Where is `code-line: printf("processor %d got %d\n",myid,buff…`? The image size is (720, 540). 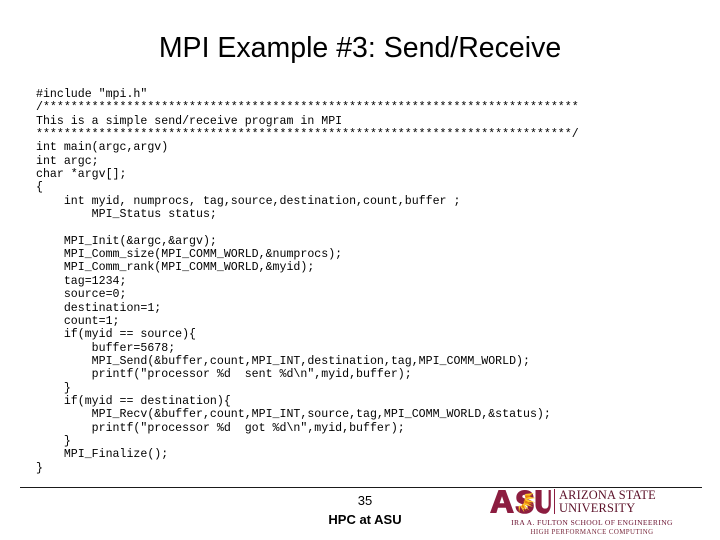
code-line: printf("processor %d got %d\n",myid,buff… is located at coordinates (220, 428).